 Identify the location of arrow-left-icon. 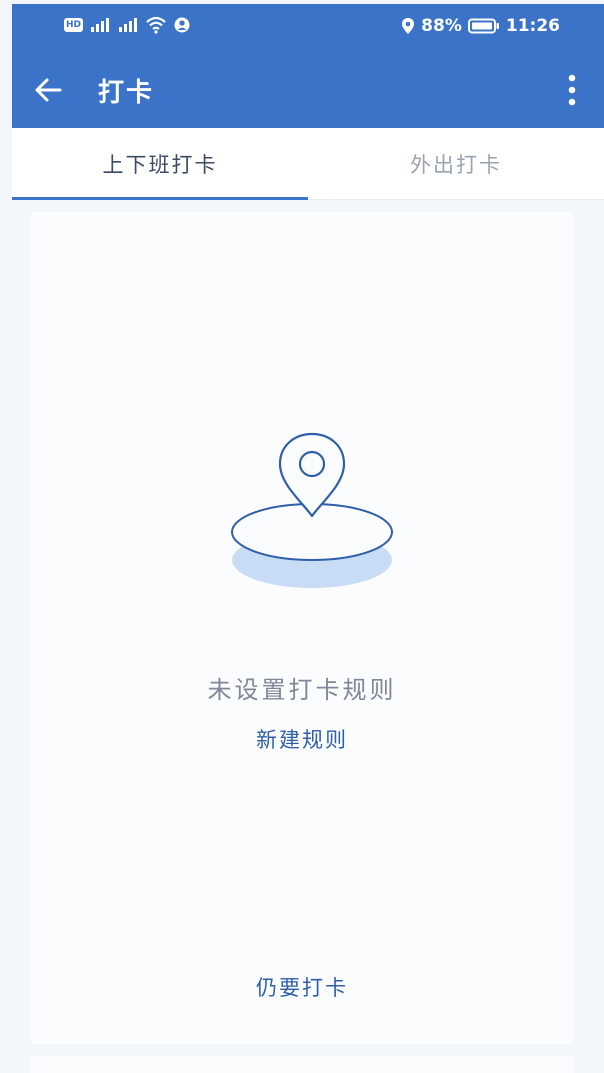
(48, 90).